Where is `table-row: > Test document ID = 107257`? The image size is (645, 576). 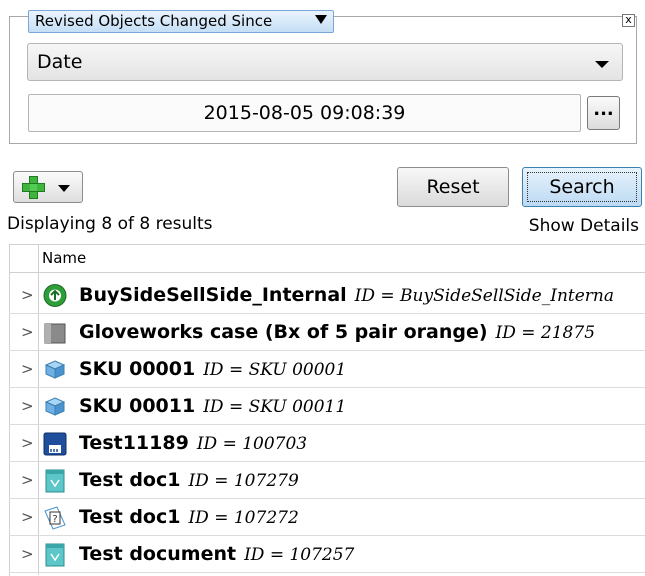
table-row: > Test document ID = 107257 is located at coordinates (327, 554).